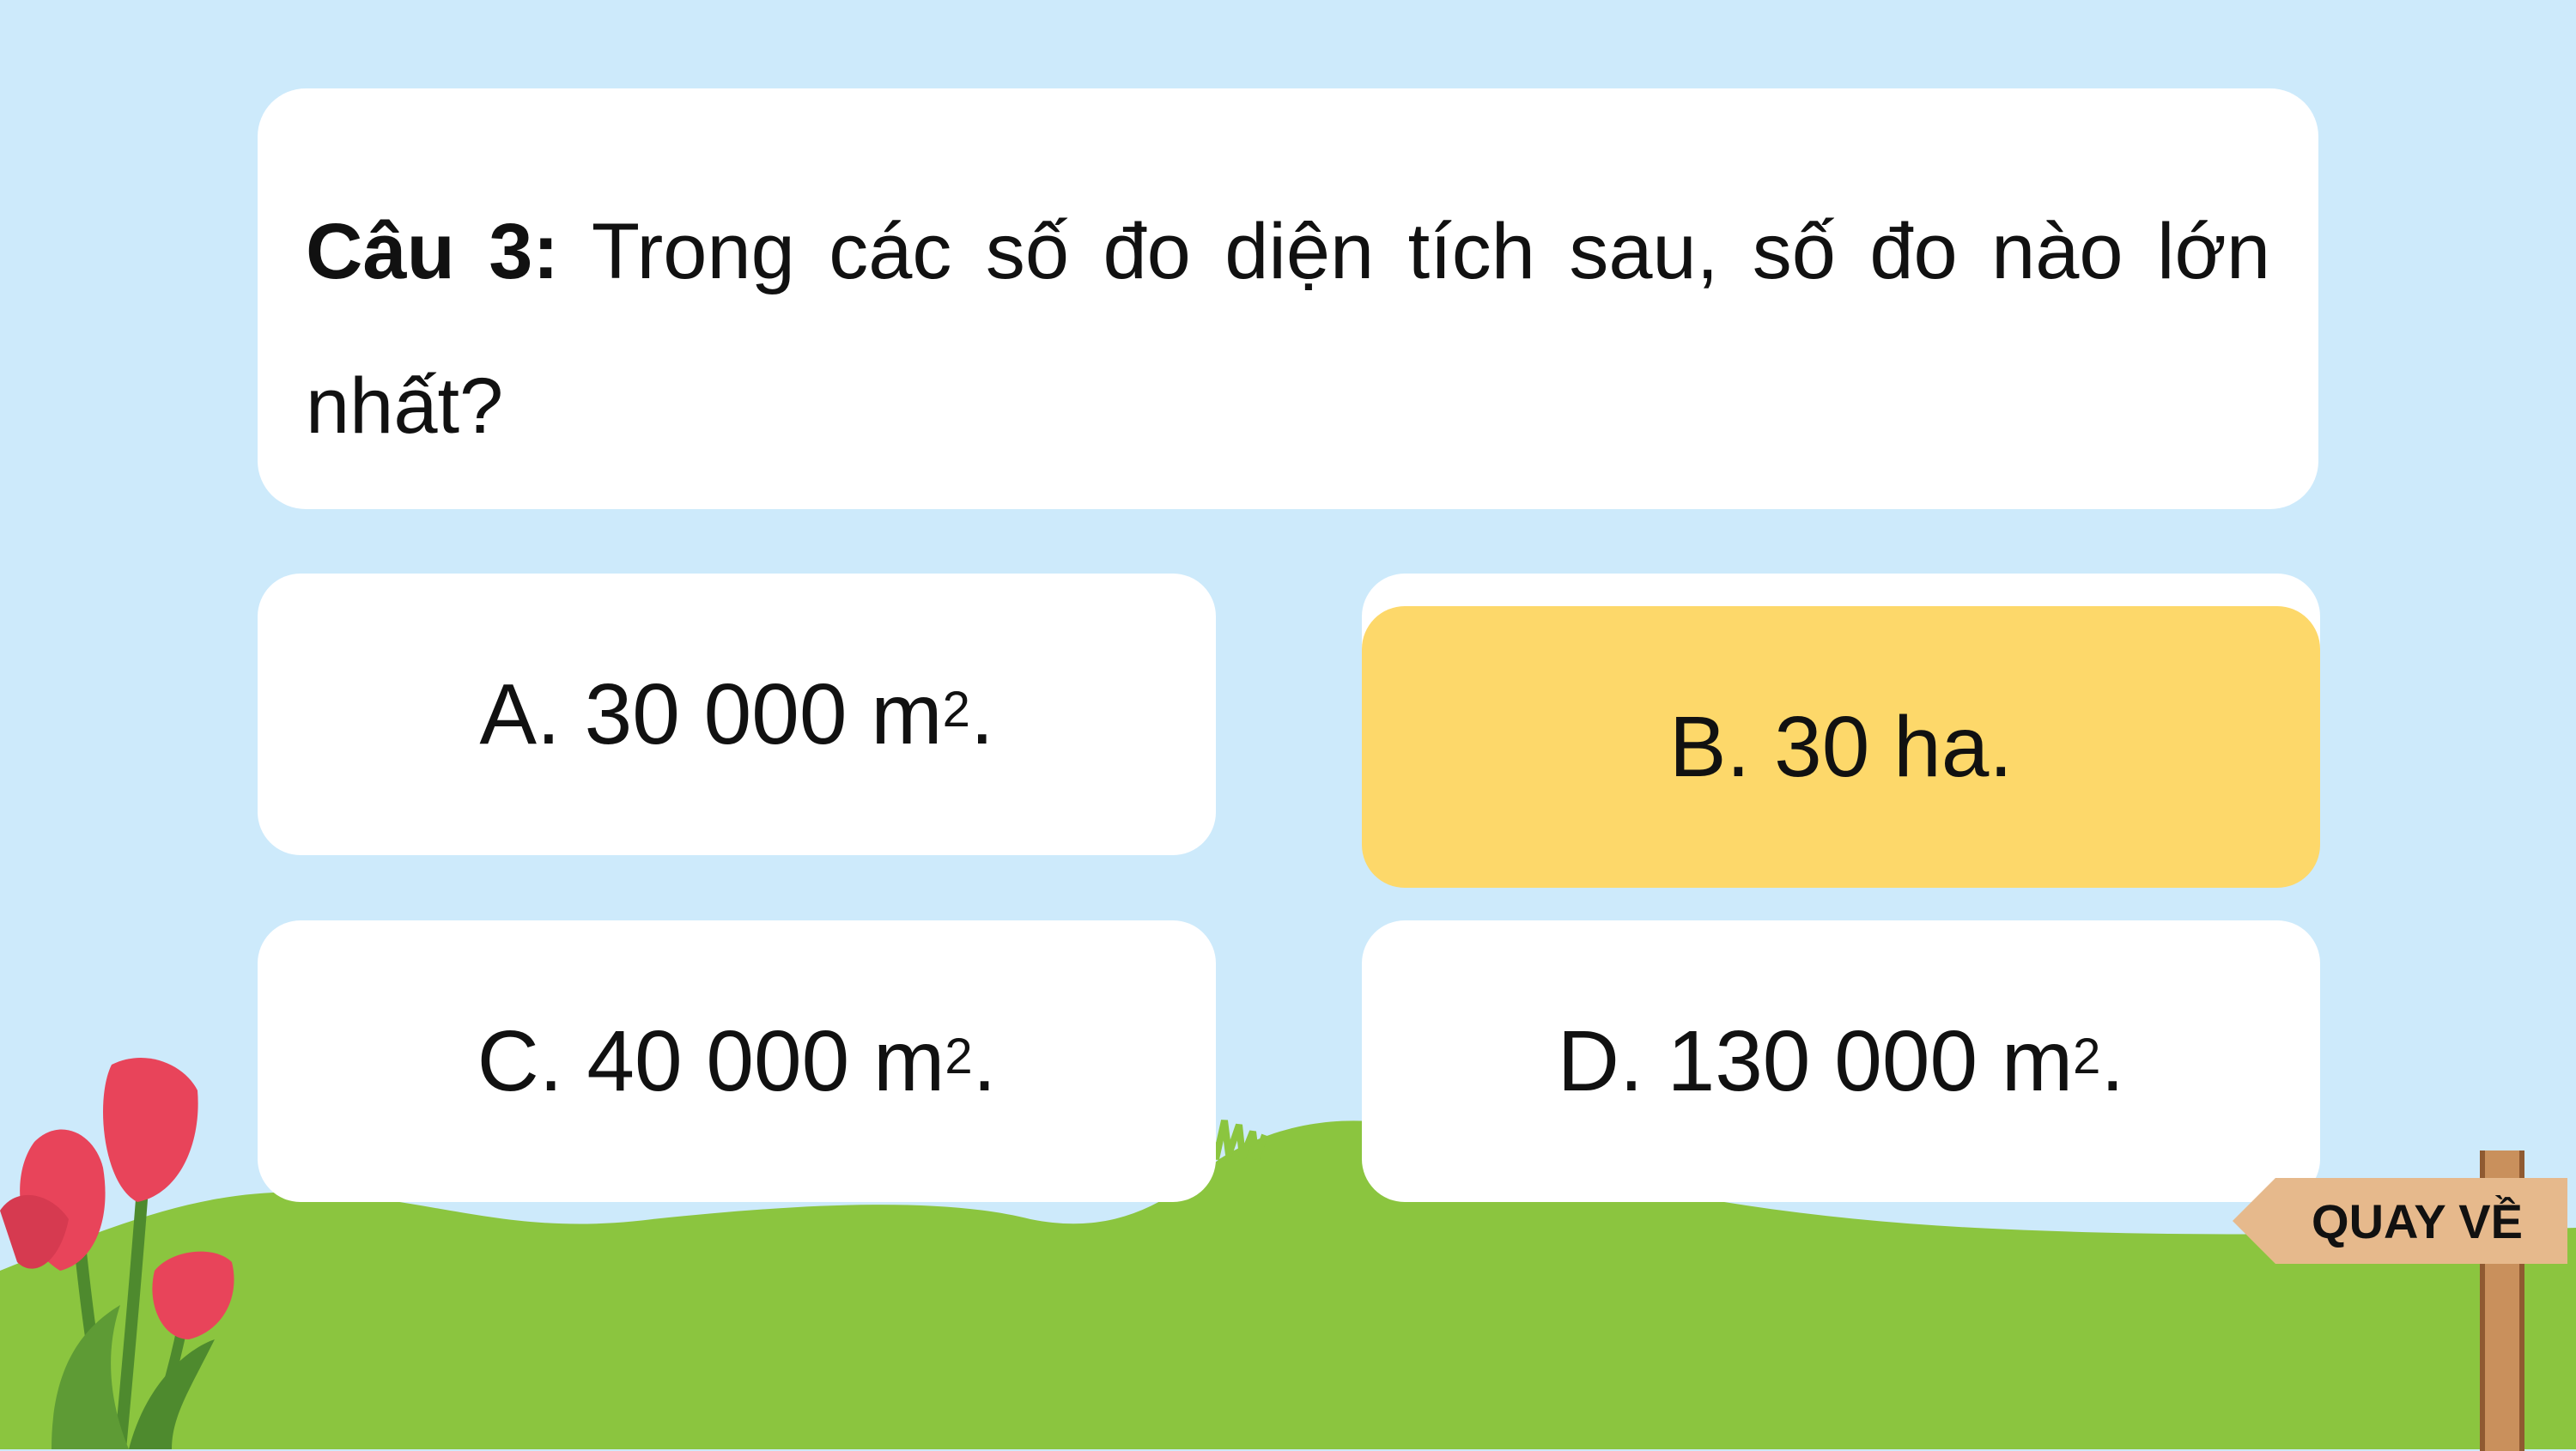 This screenshot has height=1451, width=2576. What do you see at coordinates (766, 1060) in the screenshot?
I see `answer-c-value: 40 000 m` at bounding box center [766, 1060].